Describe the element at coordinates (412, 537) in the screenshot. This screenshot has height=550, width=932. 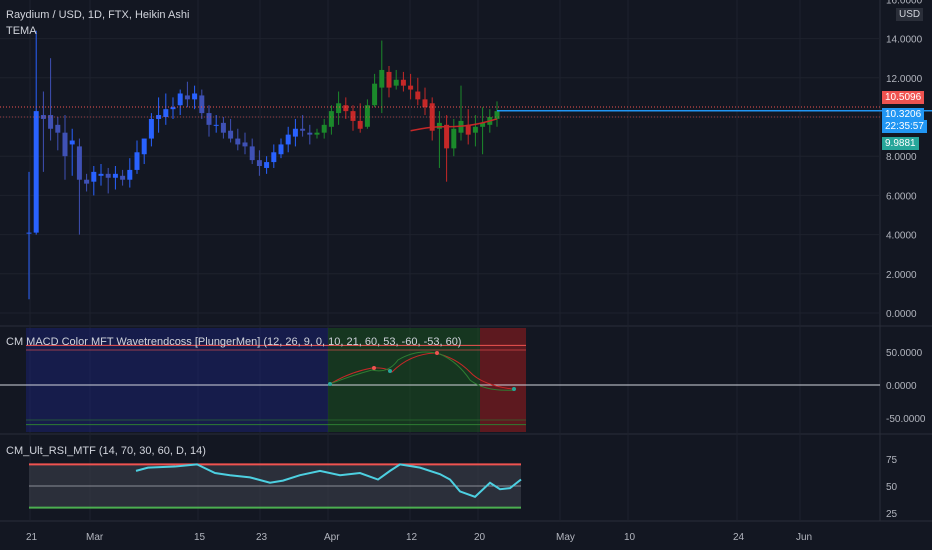
I see `time-tick-label: 12` at that location.